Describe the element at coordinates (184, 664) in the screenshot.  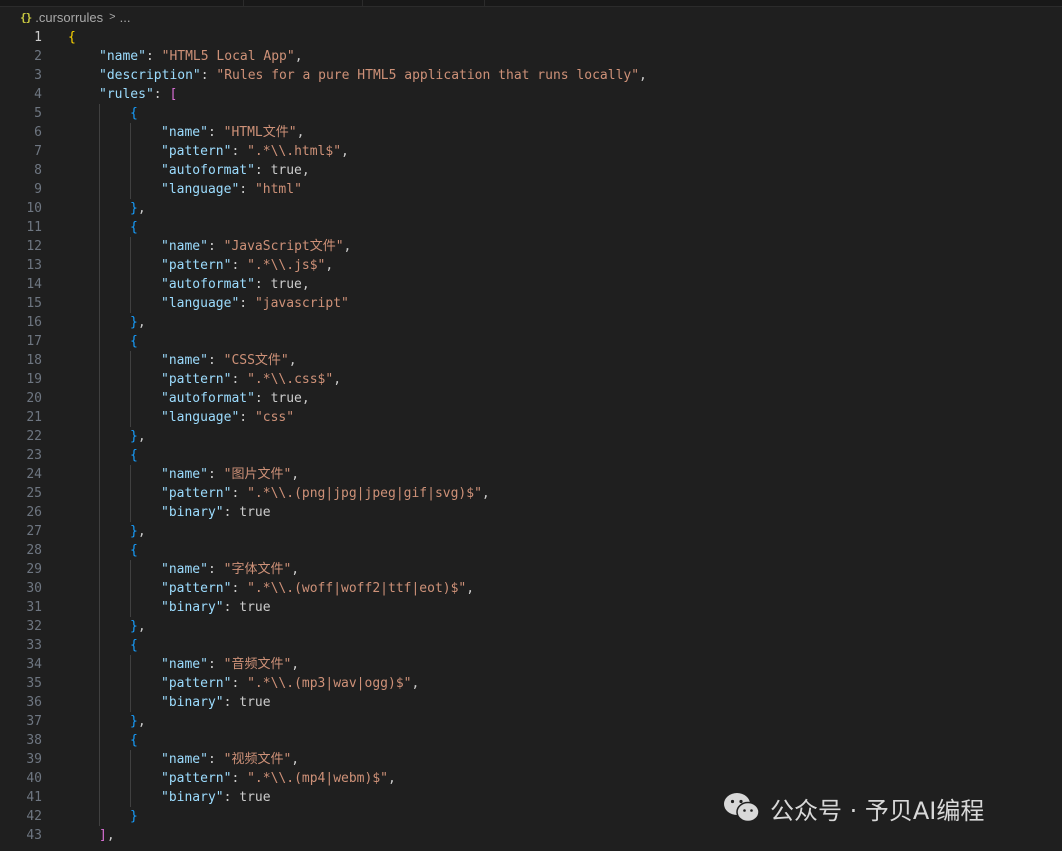
I see `code-token: "name"` at that location.